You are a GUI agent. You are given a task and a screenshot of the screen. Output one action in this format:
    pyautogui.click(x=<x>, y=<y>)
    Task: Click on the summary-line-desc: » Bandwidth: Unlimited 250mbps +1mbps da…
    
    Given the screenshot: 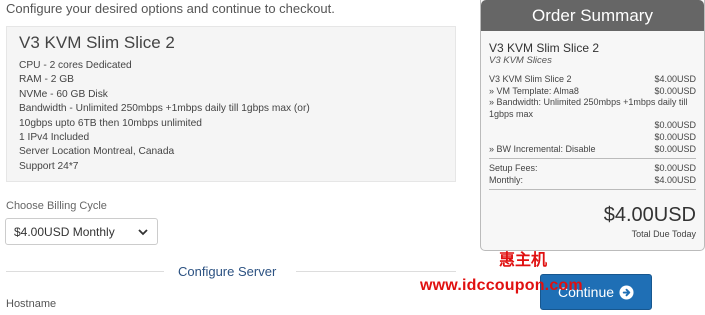 What is the action you would take?
    pyautogui.click(x=588, y=108)
    